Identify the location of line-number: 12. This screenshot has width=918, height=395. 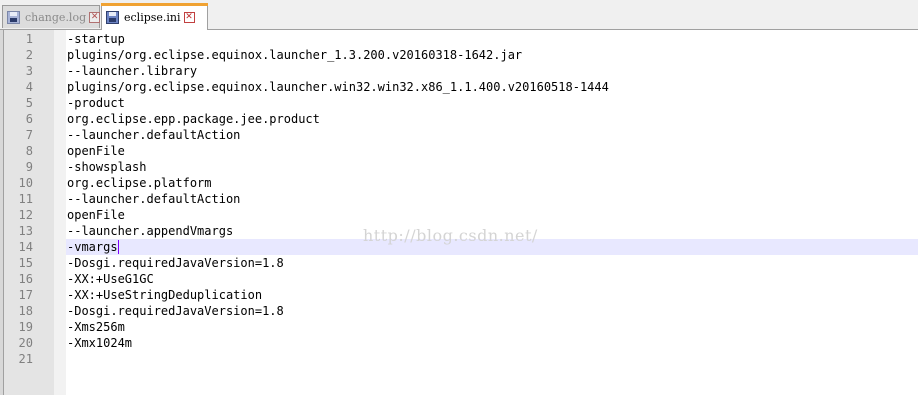
(25, 215).